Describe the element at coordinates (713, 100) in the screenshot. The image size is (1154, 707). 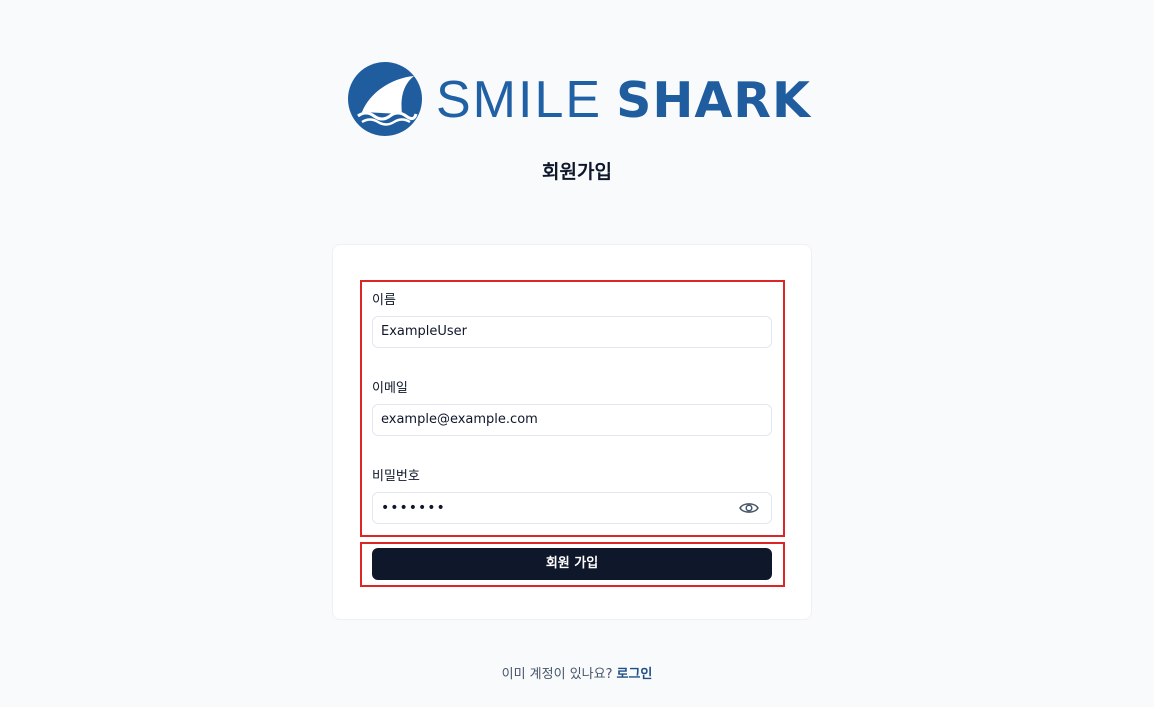
I see `brand-name-bold: SHARK` at that location.